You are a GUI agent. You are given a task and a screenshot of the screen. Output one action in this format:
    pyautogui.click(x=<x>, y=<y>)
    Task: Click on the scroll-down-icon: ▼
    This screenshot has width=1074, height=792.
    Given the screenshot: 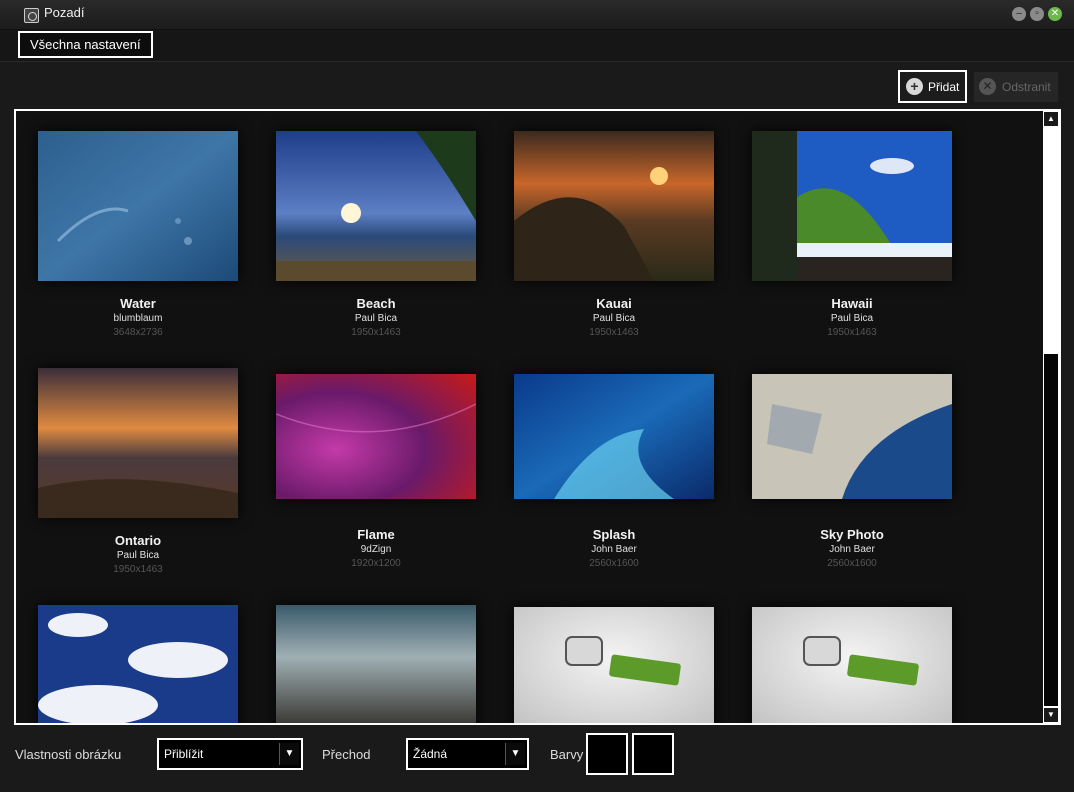 What is the action you would take?
    pyautogui.click(x=1051, y=715)
    